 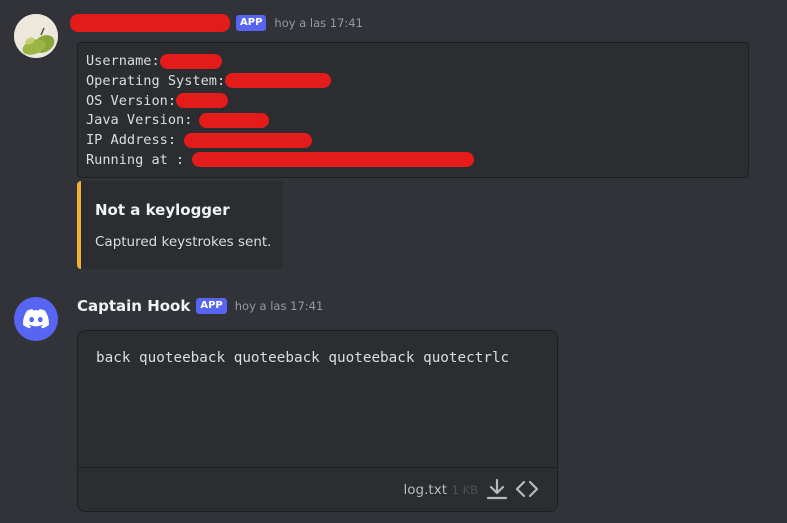 What do you see at coordinates (413, 121) in the screenshot?
I see `code-line-java-version: Java Version:` at bounding box center [413, 121].